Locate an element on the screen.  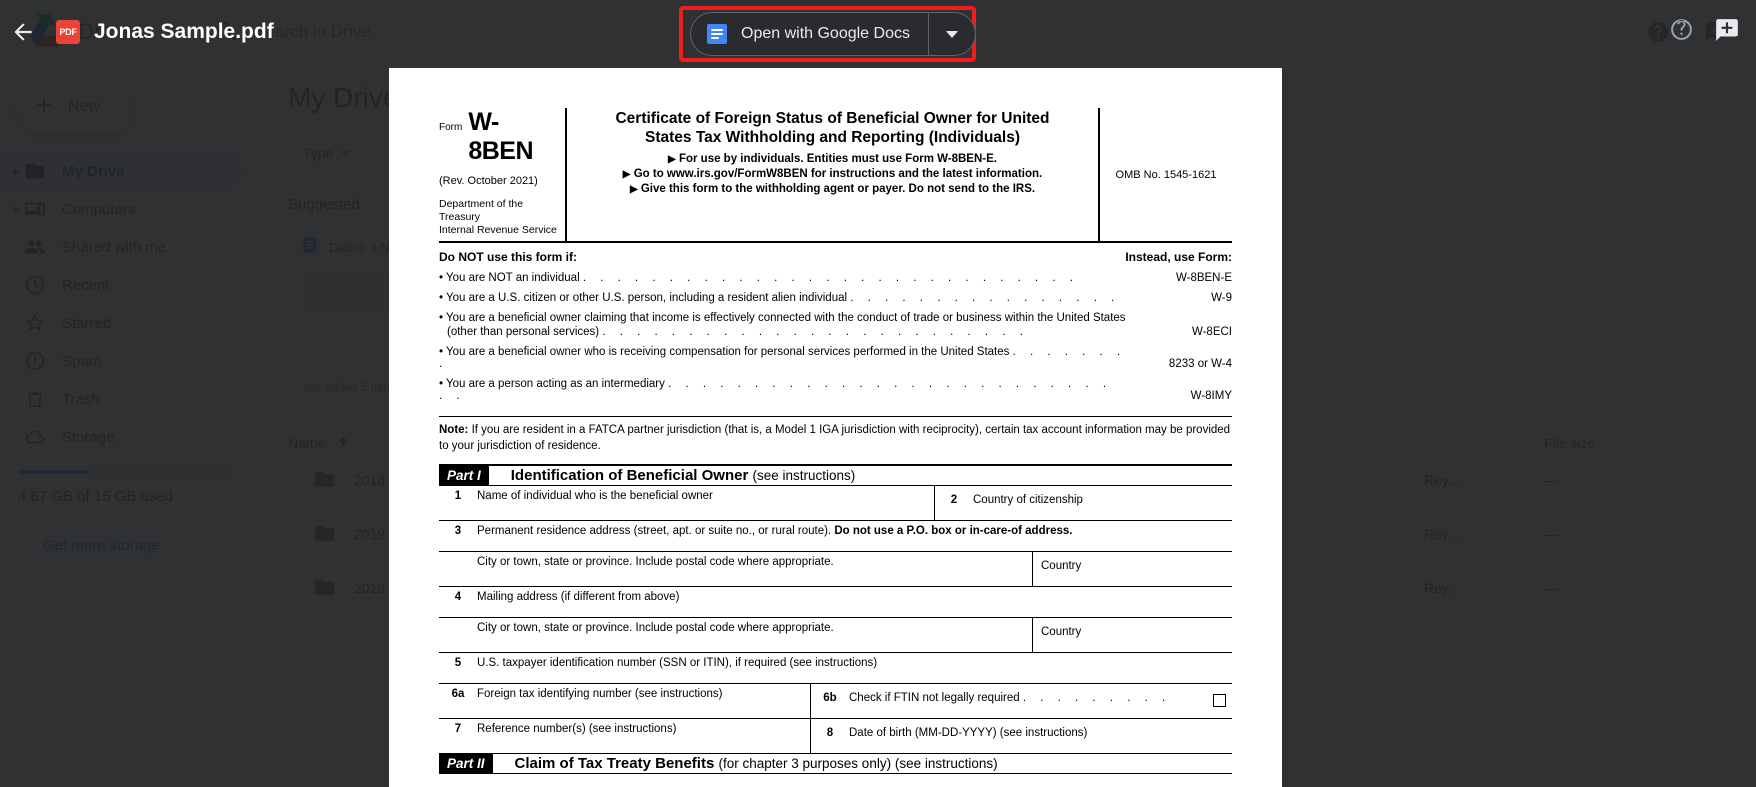
omb-number: OMB No. 1545-1621 is located at coordinates (1166, 174).